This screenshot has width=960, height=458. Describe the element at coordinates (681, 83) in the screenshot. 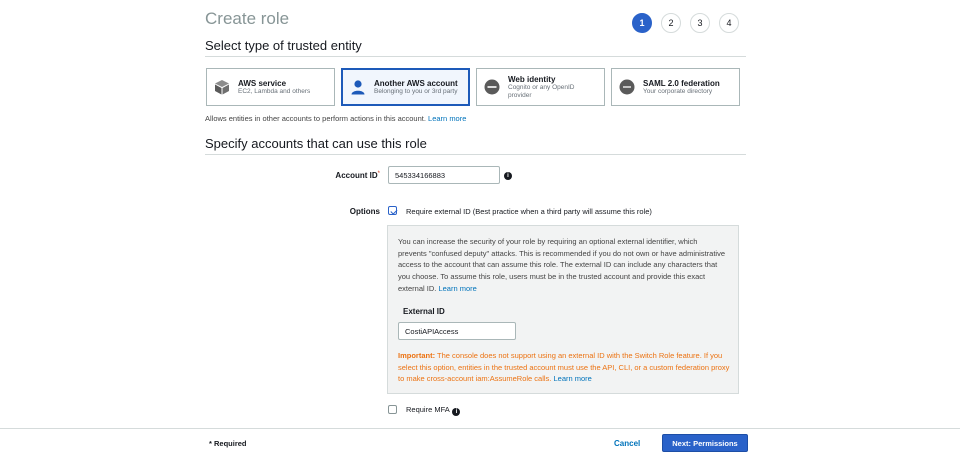

I see `tile-label: SAML 2.0 federation` at that location.